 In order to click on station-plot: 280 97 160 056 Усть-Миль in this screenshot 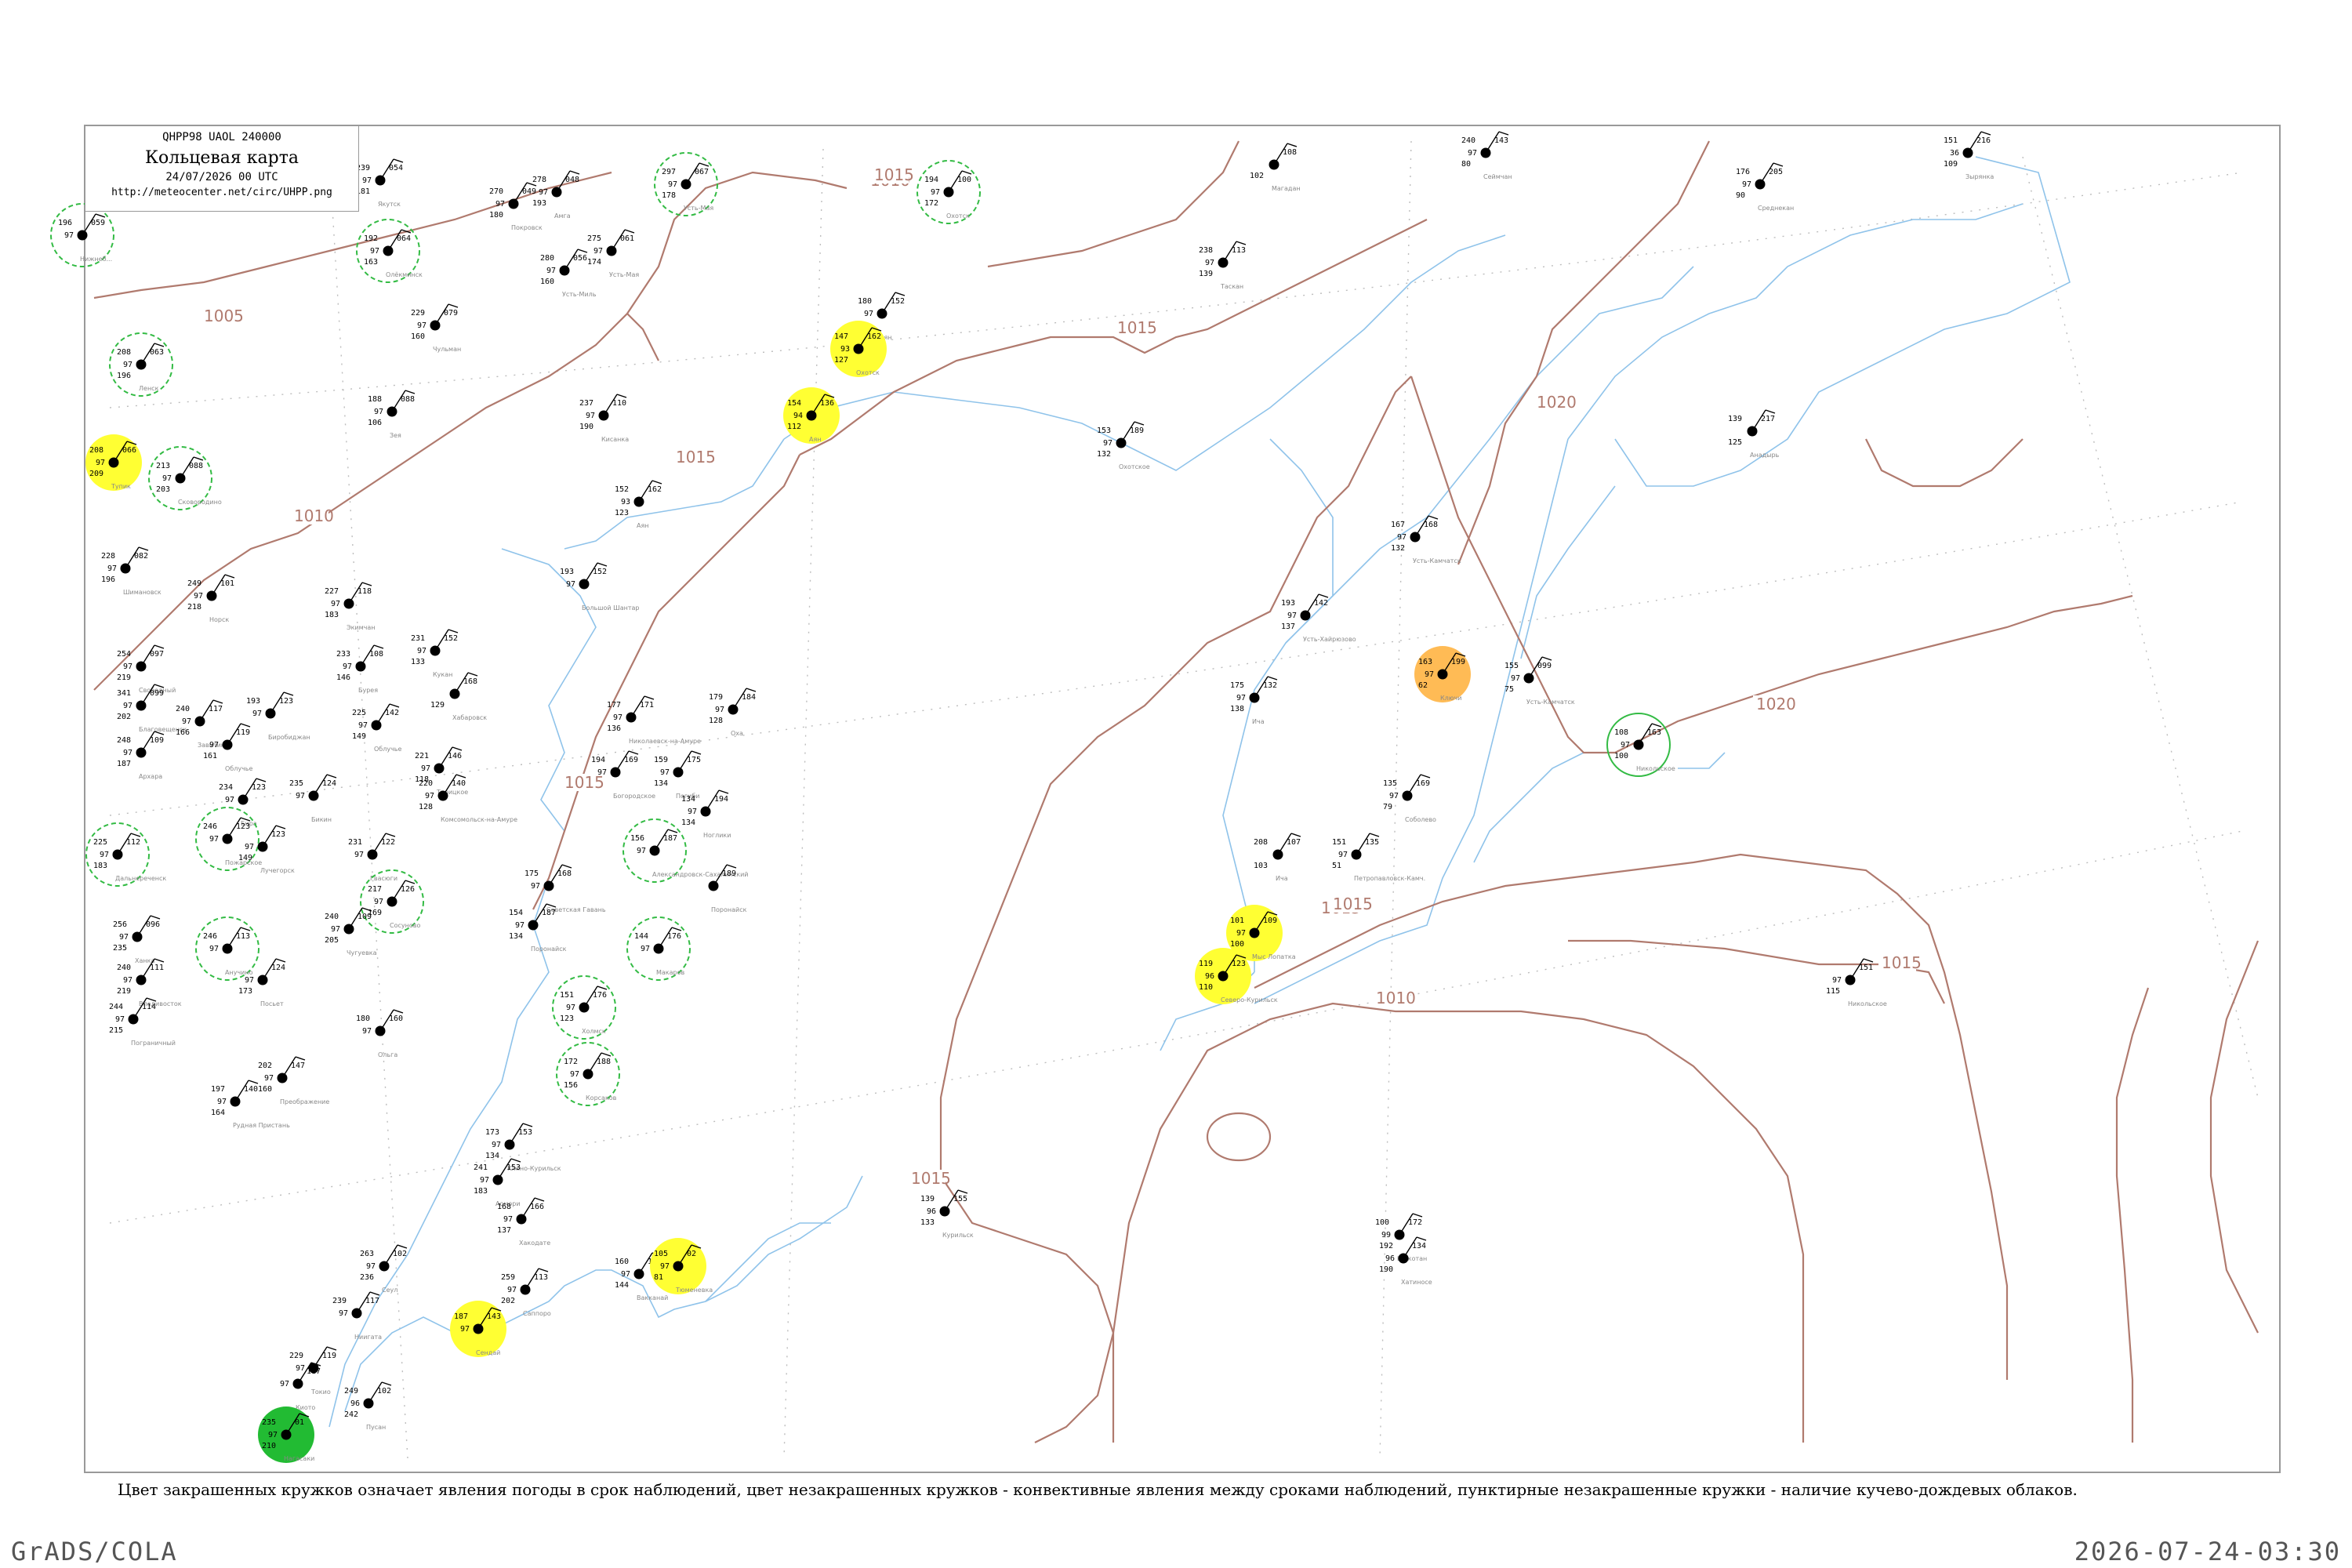, I will do `click(568, 273)`.